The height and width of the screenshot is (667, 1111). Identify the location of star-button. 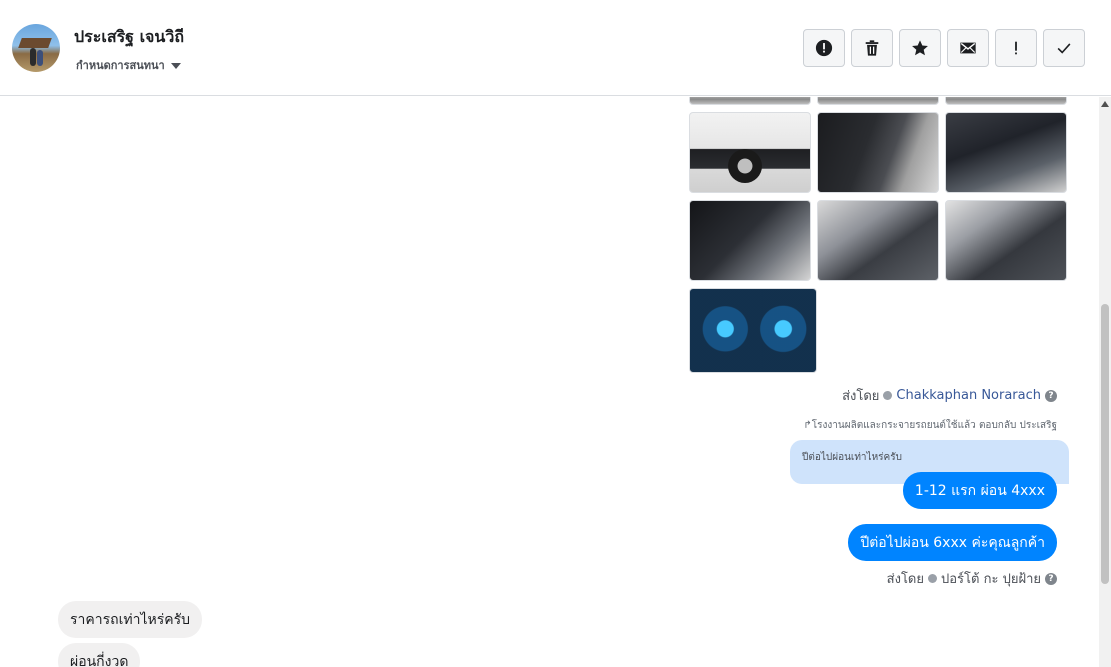
(920, 48).